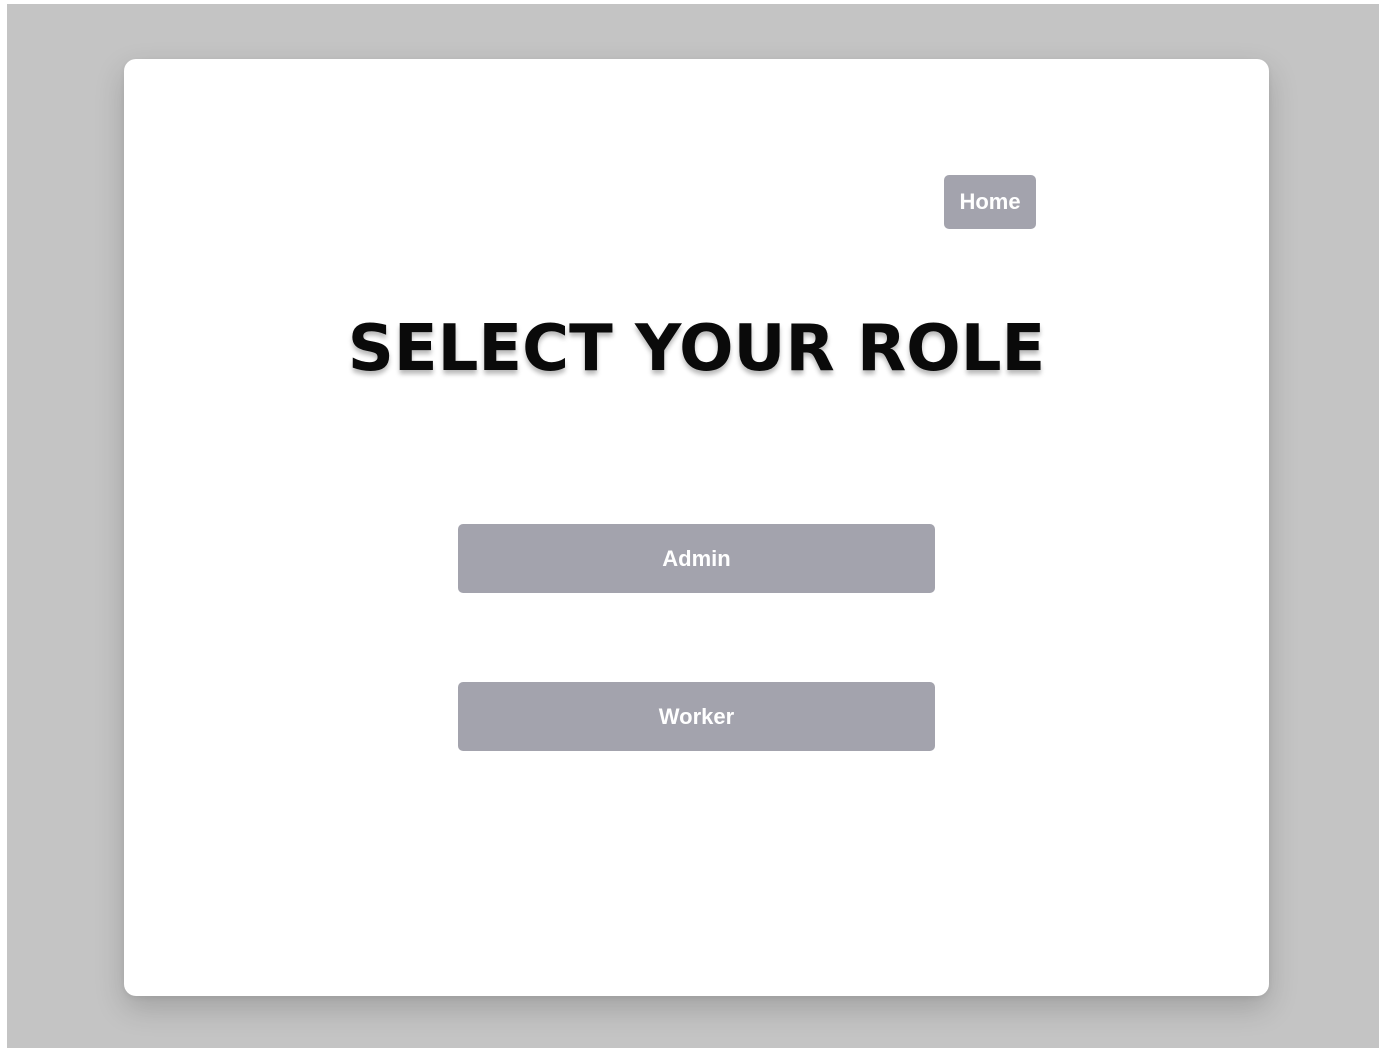  I want to click on page-title: SELECT YOUR ROLE, so click(696, 349).